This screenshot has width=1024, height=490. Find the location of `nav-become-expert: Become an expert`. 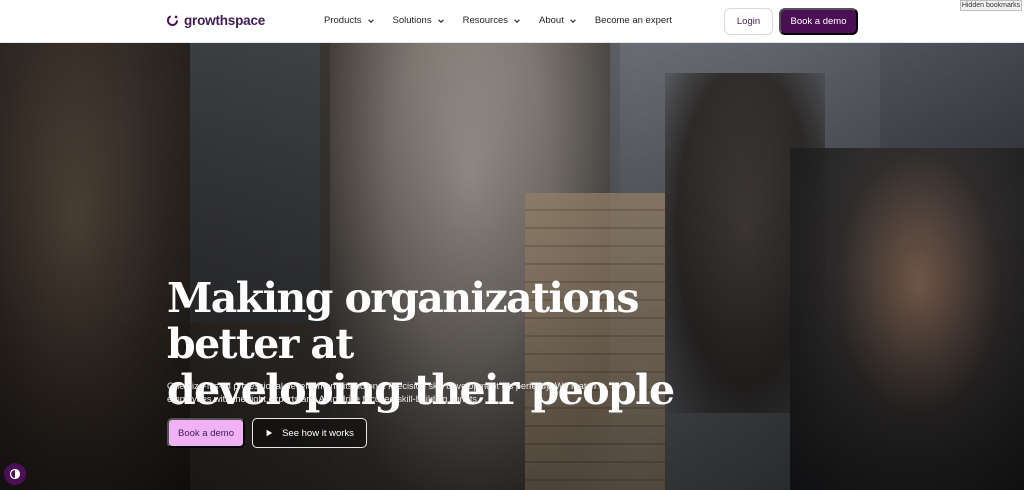

nav-become-expert: Become an expert is located at coordinates (633, 20).